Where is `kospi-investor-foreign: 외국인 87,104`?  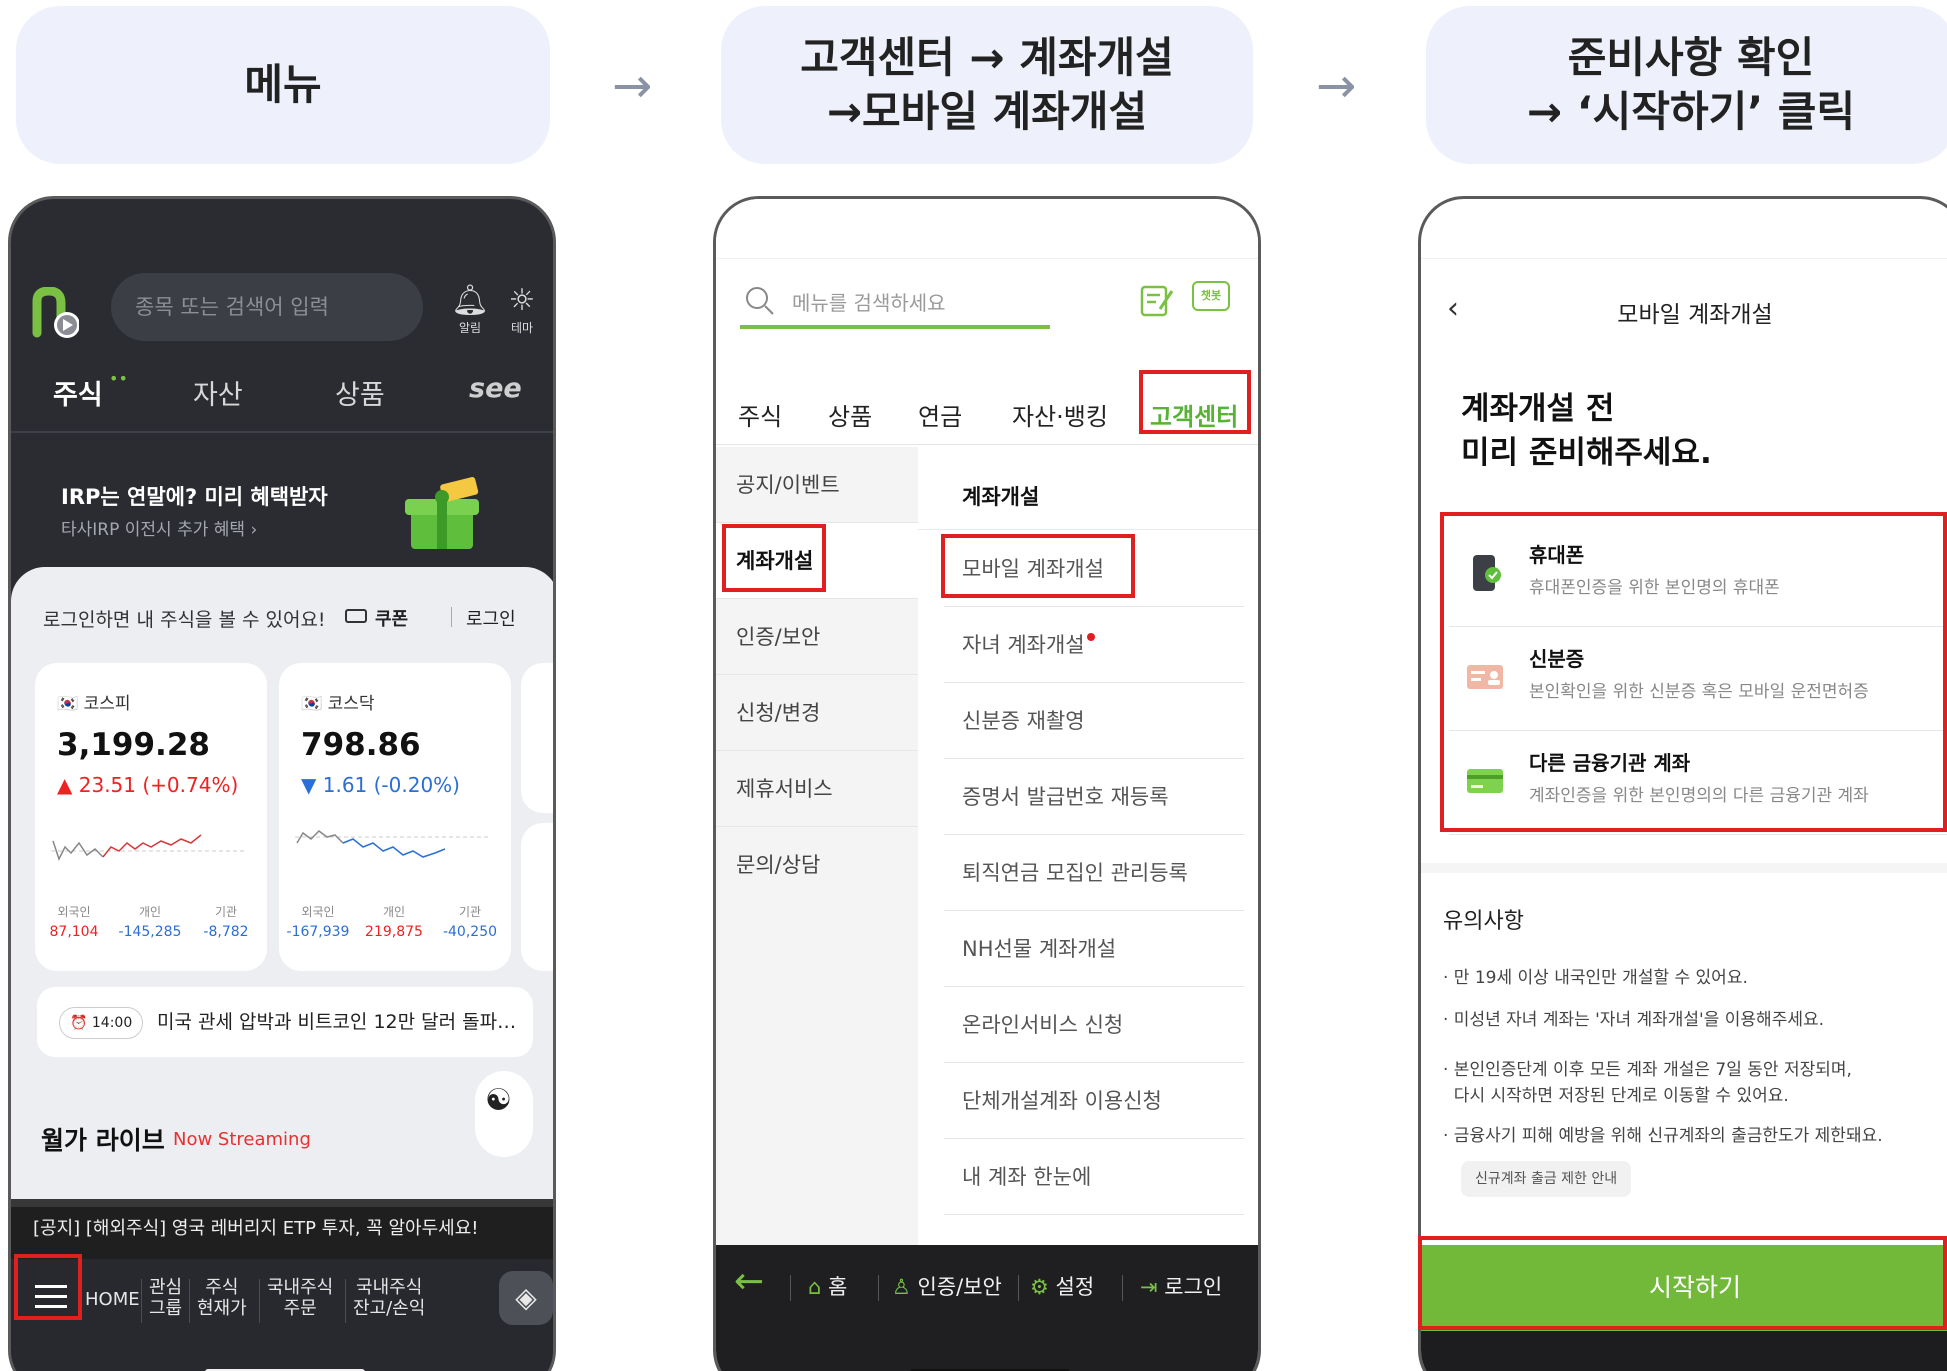
kospi-investor-foreign: 외국인 87,104 is located at coordinates (74, 922).